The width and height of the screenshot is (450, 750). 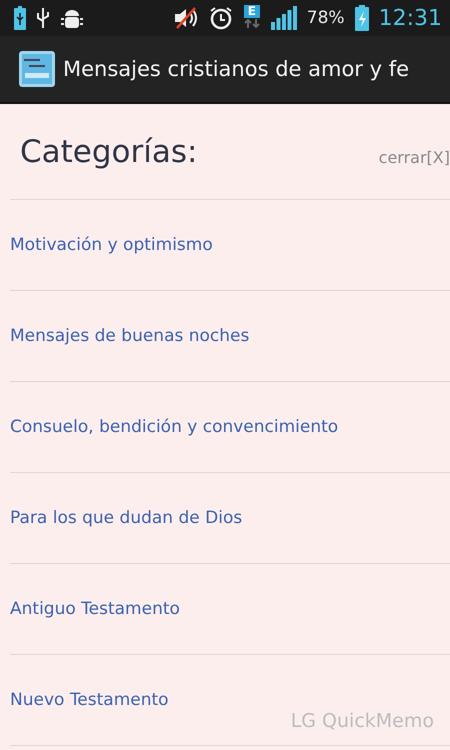 What do you see at coordinates (126, 518) in the screenshot?
I see `category-link: Para los que dudan de Dios` at bounding box center [126, 518].